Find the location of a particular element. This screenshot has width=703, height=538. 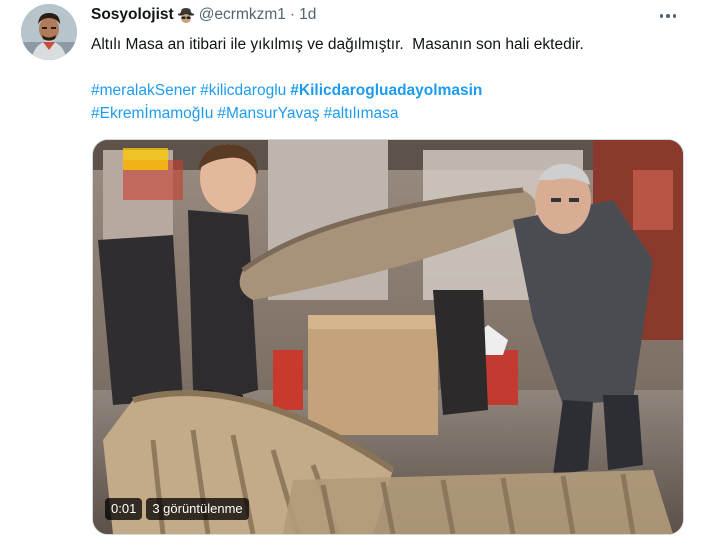

video-overlay: 0:01 3 görüntülenme is located at coordinates (177, 509).